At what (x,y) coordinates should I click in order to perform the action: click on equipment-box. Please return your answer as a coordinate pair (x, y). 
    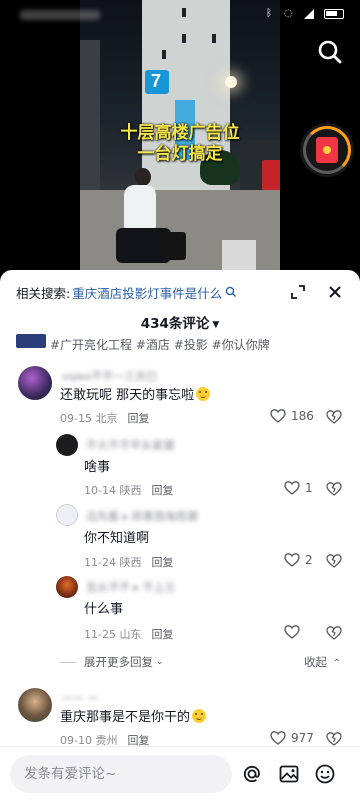
    Looking at the image, I should click on (239, 255).